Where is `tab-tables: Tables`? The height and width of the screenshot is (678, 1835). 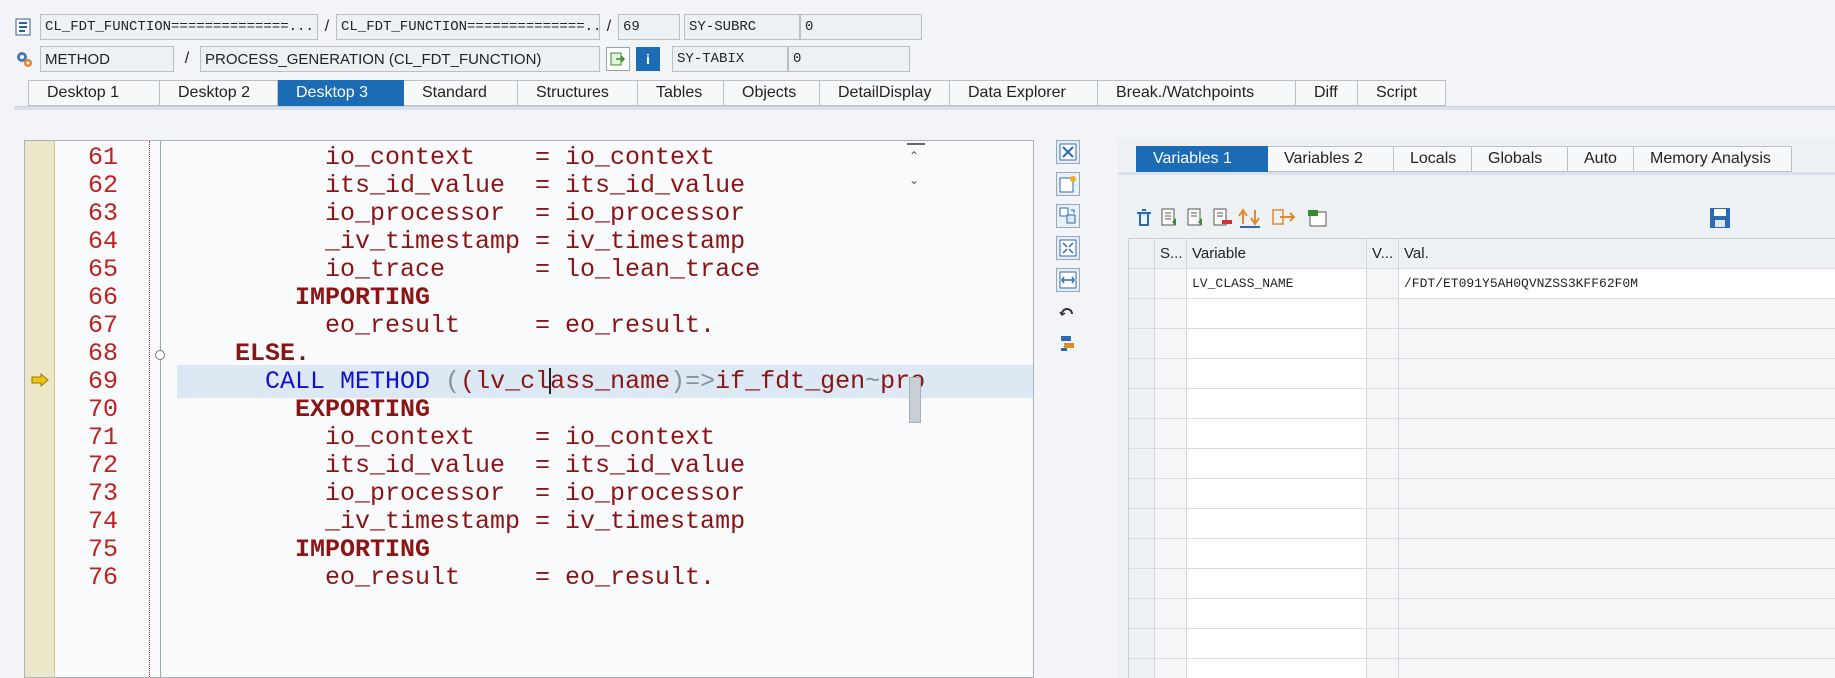
tab-tables: Tables is located at coordinates (681, 93).